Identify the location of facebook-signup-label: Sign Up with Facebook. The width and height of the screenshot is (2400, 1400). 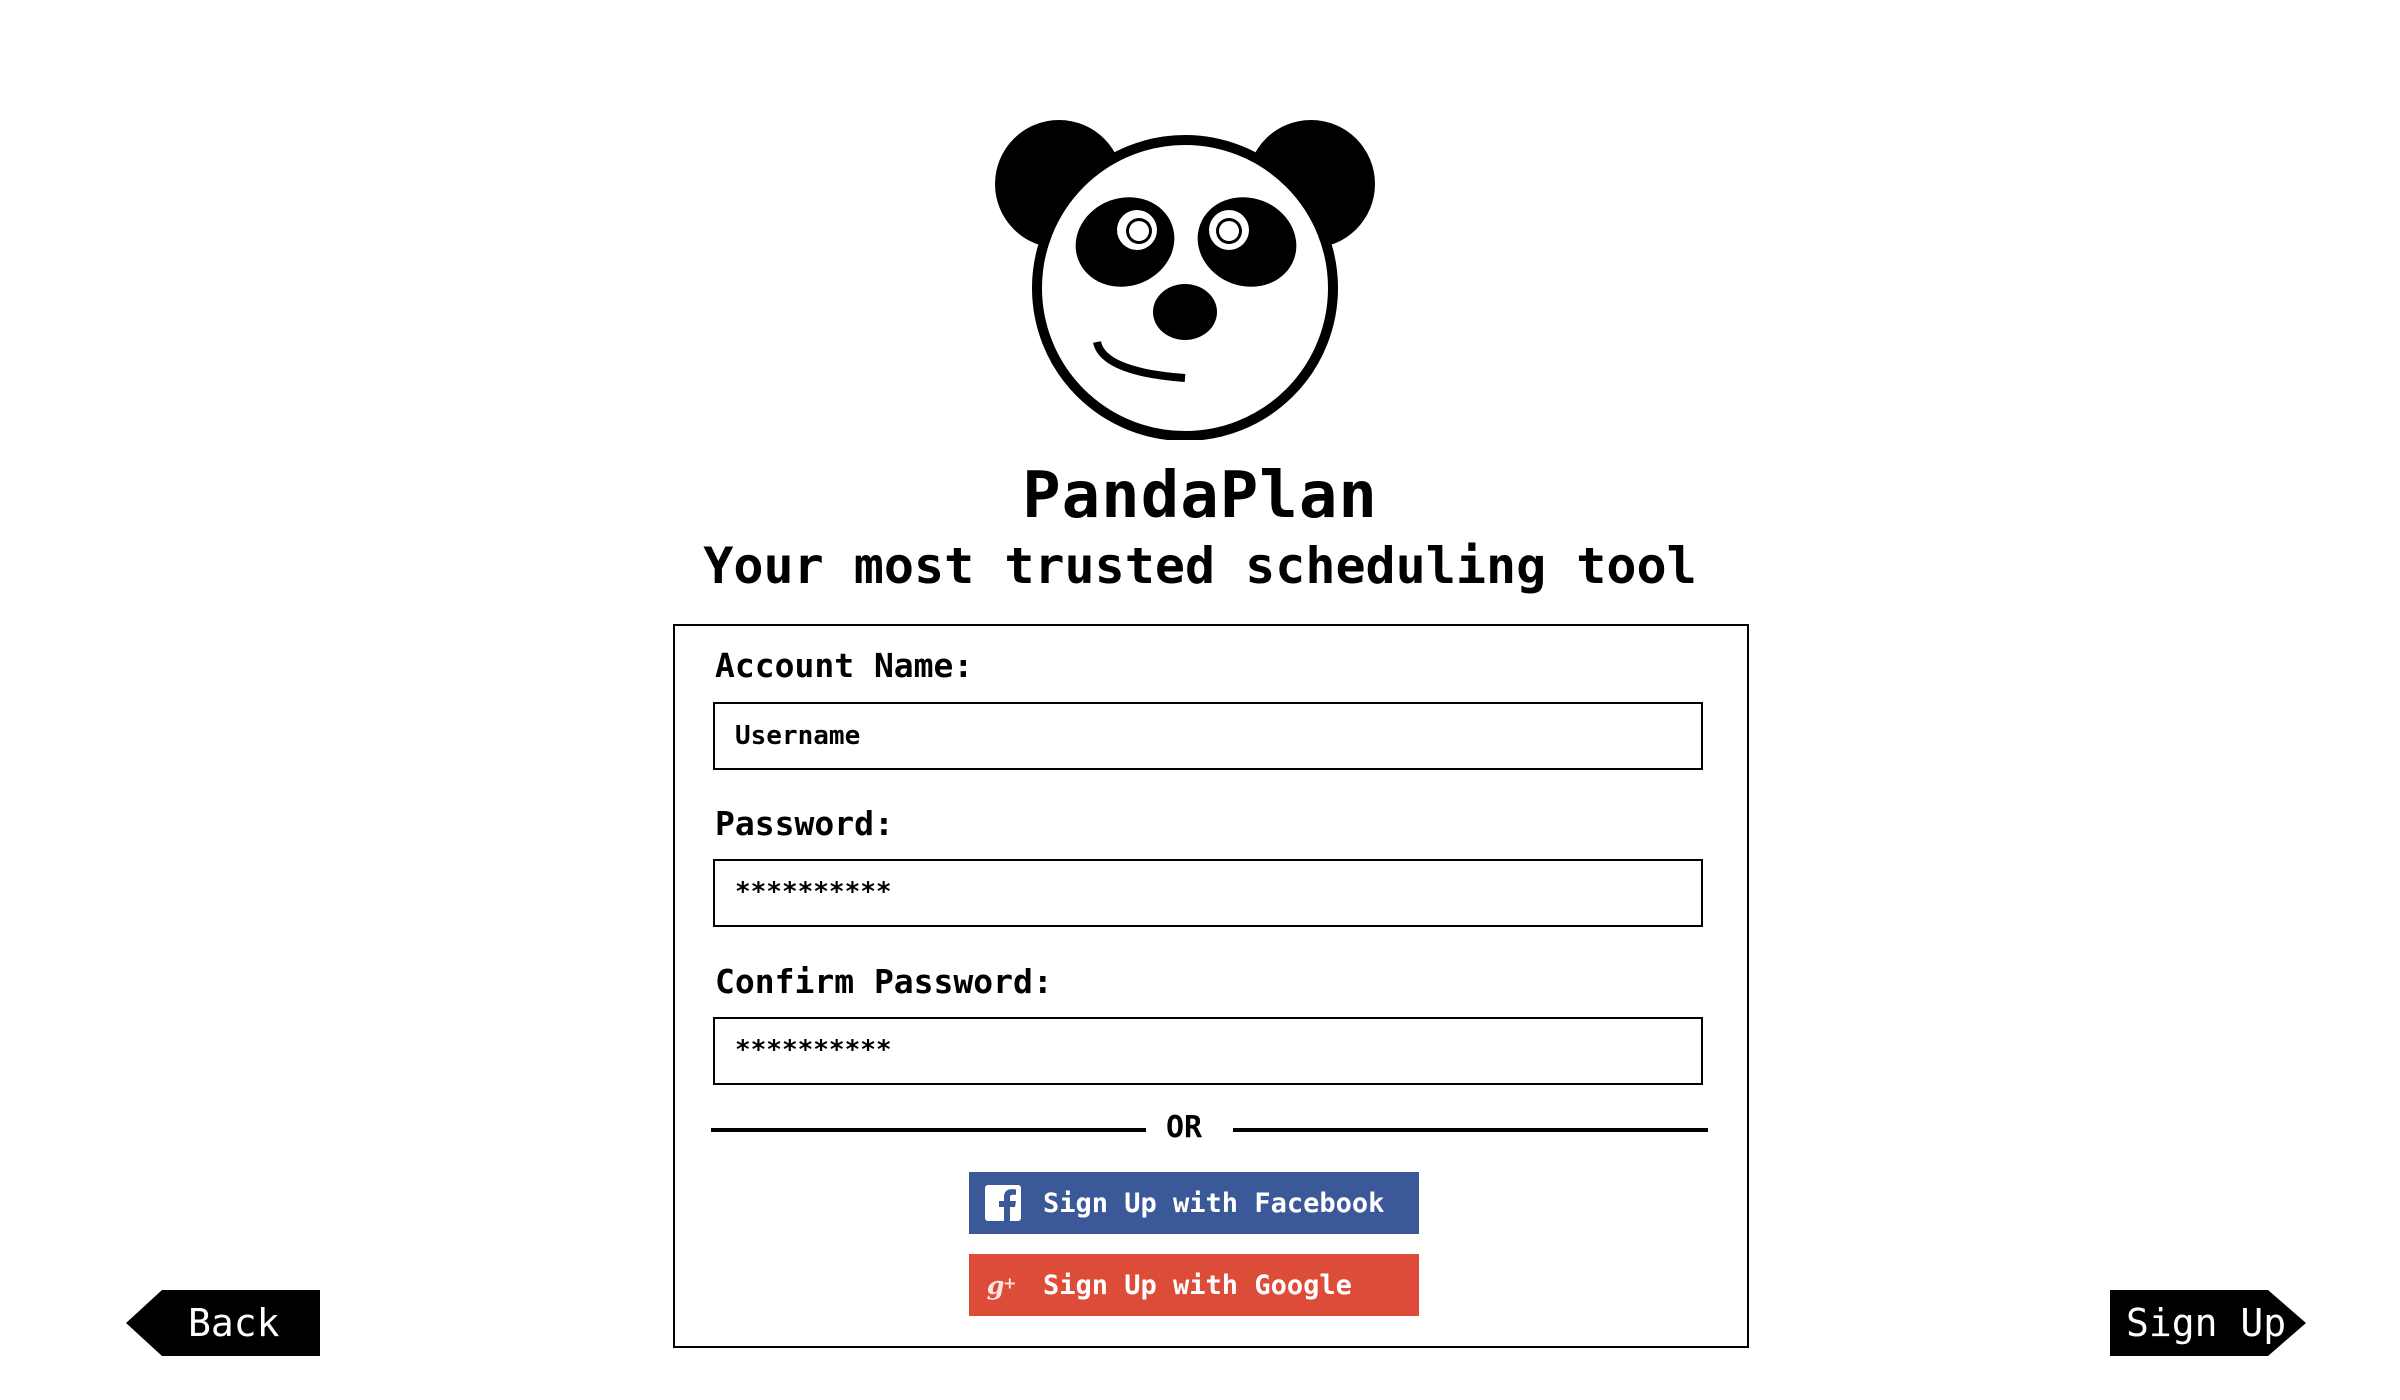
(1214, 1203).